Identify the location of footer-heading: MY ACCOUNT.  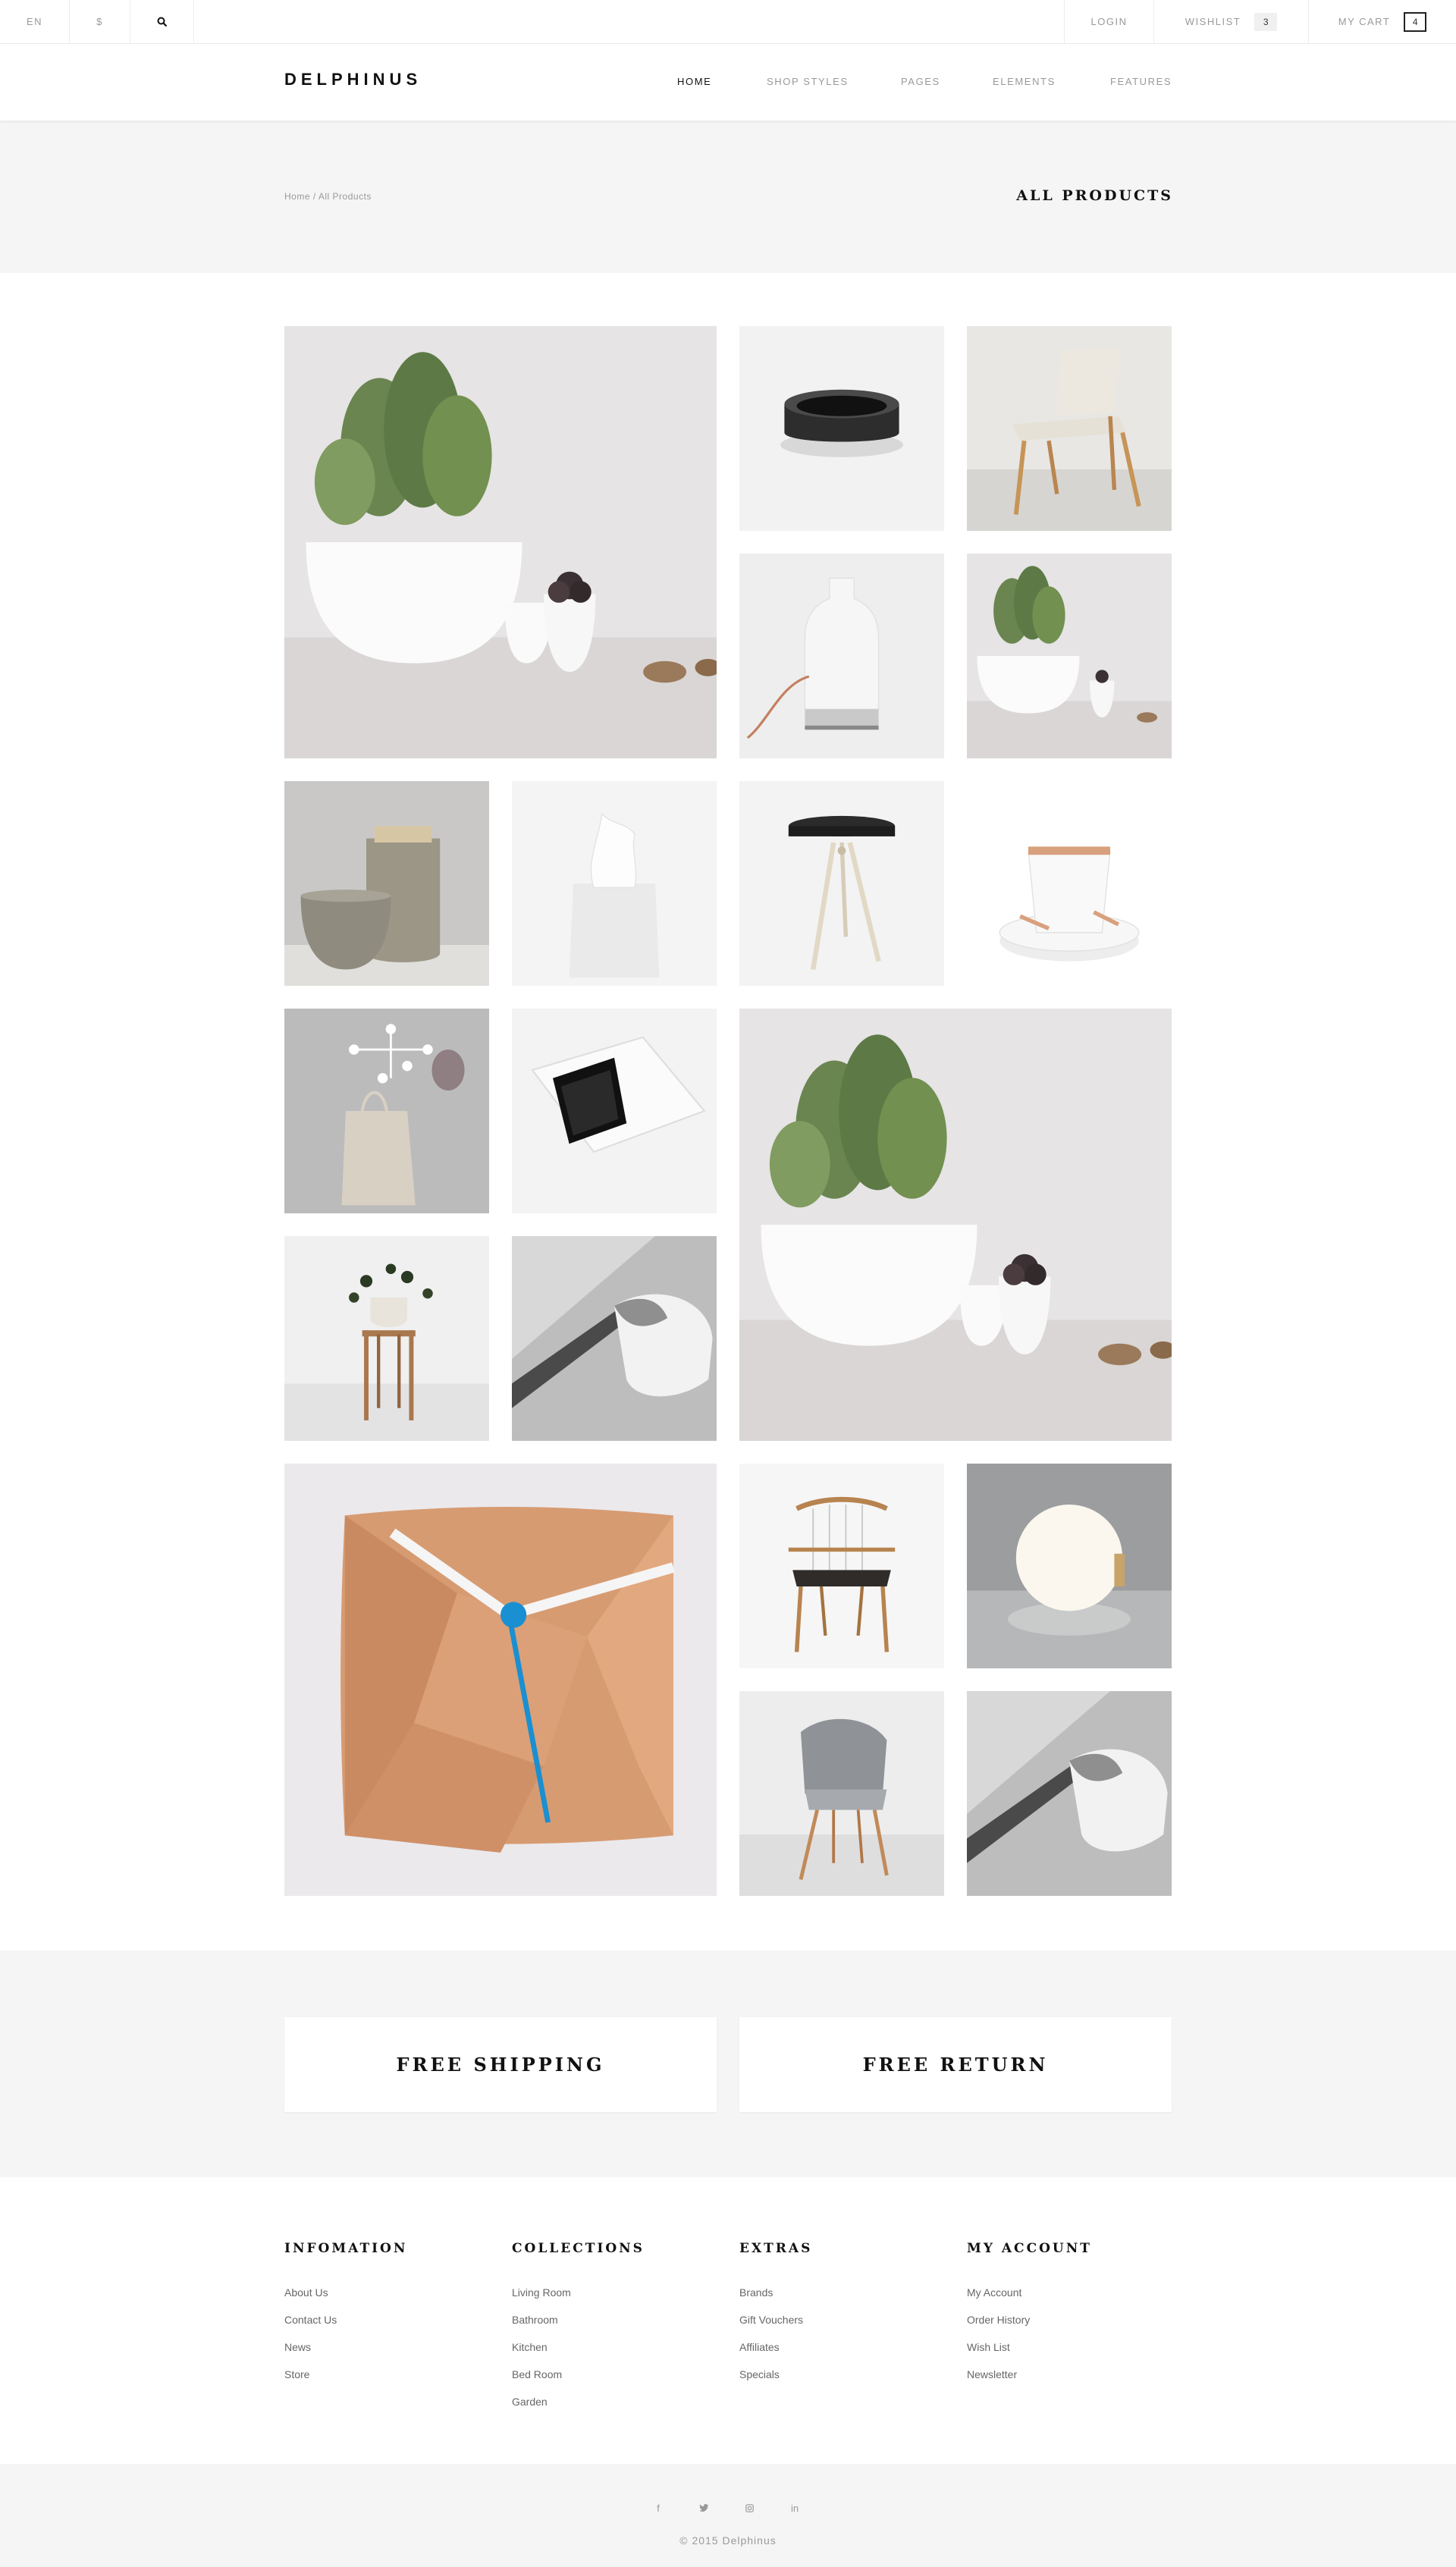
(1029, 2248).